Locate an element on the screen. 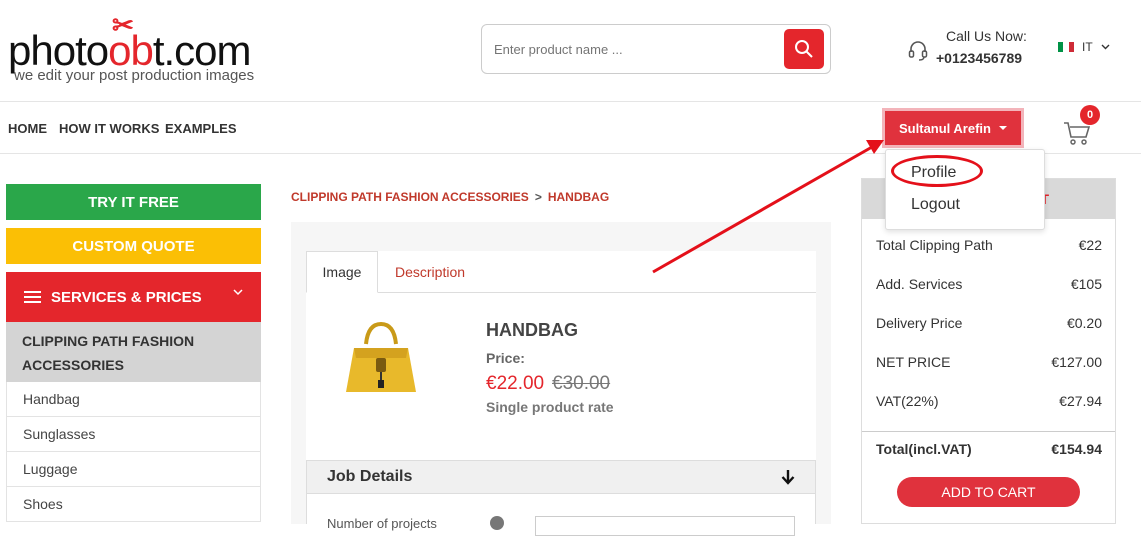  breadcrumb-parent: CLIPPING PATH FASHION ACCESSORIES is located at coordinates (410, 197).